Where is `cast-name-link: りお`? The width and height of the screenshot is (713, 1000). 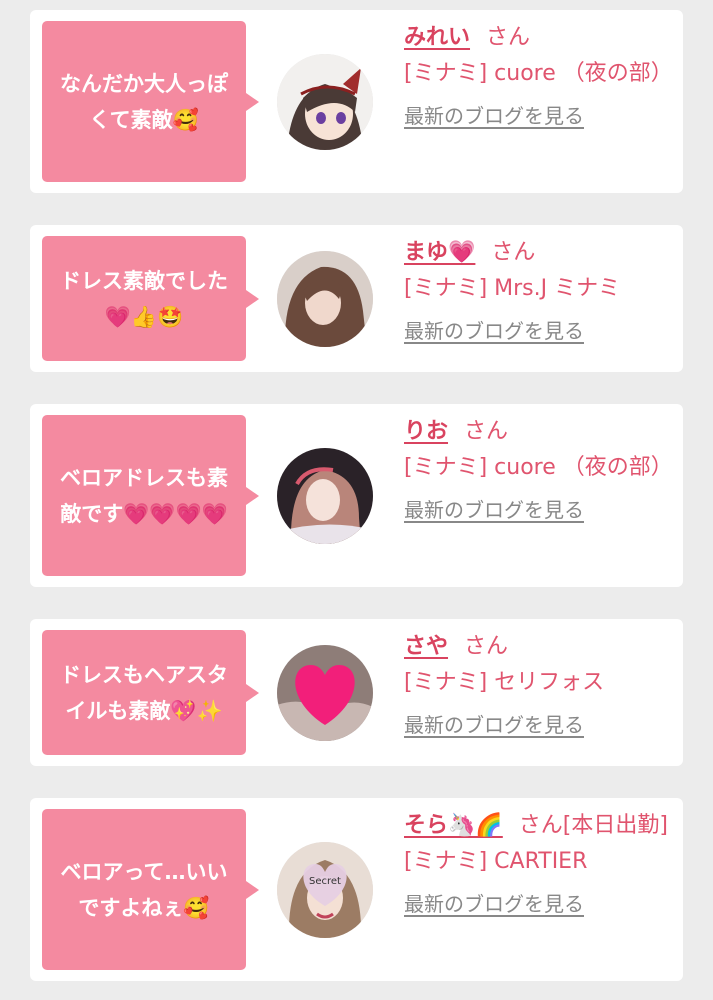 cast-name-link: りお is located at coordinates (426, 431).